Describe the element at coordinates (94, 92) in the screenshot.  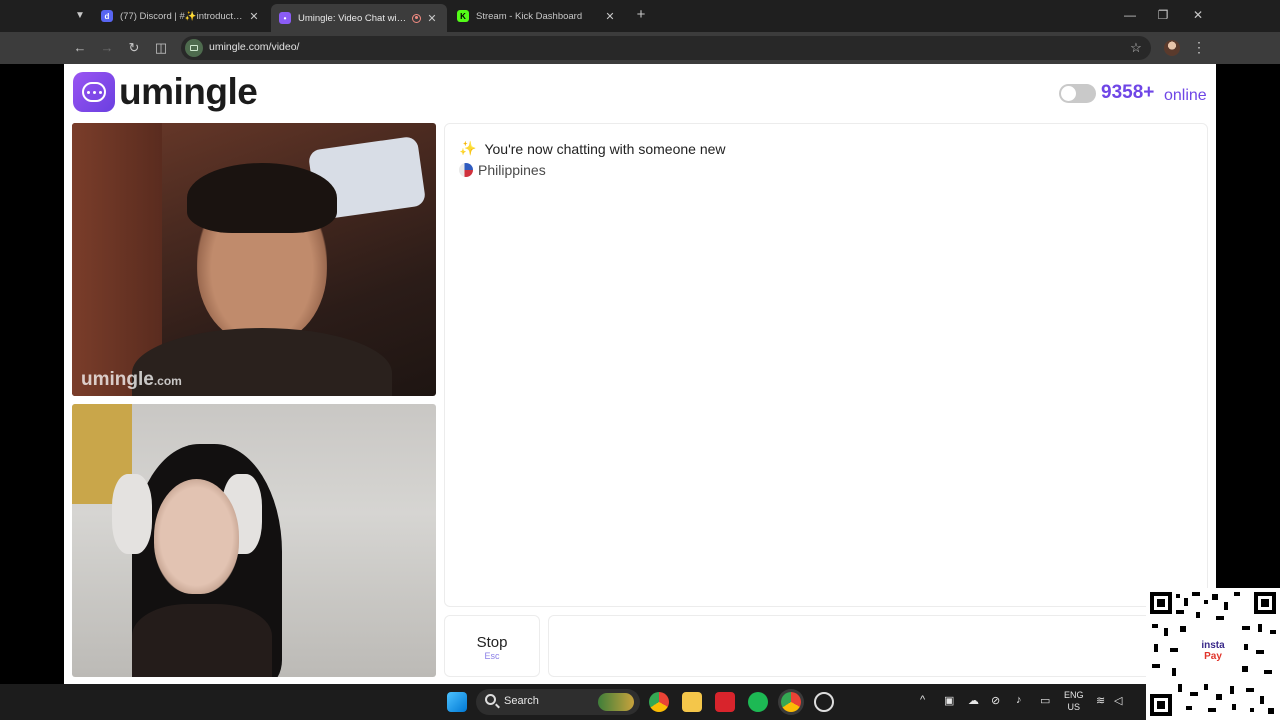
I see `chat-bubble-logo-icon` at that location.